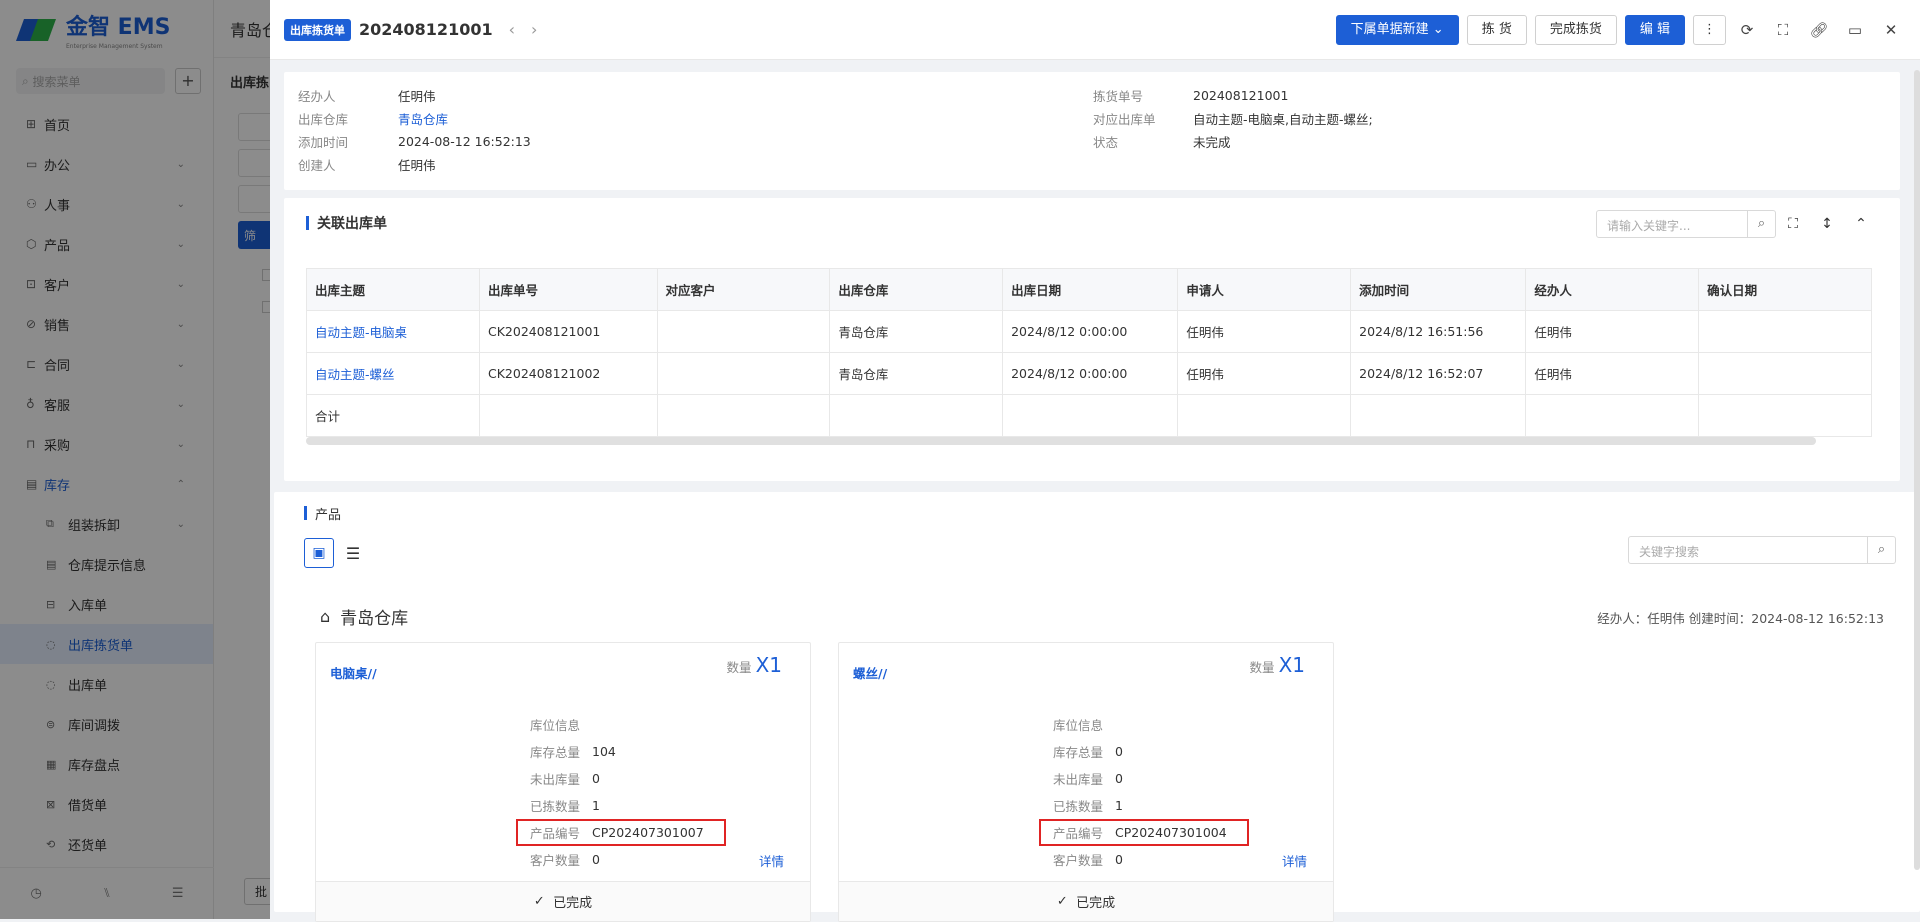  What do you see at coordinates (1861, 224) in the screenshot?
I see `collapse-icon: ⌃` at bounding box center [1861, 224].